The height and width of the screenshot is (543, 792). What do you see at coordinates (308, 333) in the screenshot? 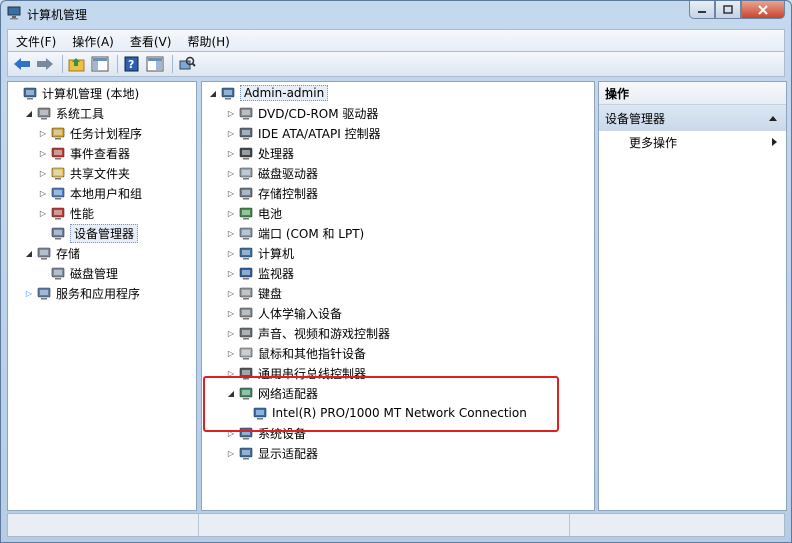
I see `device-category-11: ▷ 声音、视频和游戏控制器` at bounding box center [308, 333].